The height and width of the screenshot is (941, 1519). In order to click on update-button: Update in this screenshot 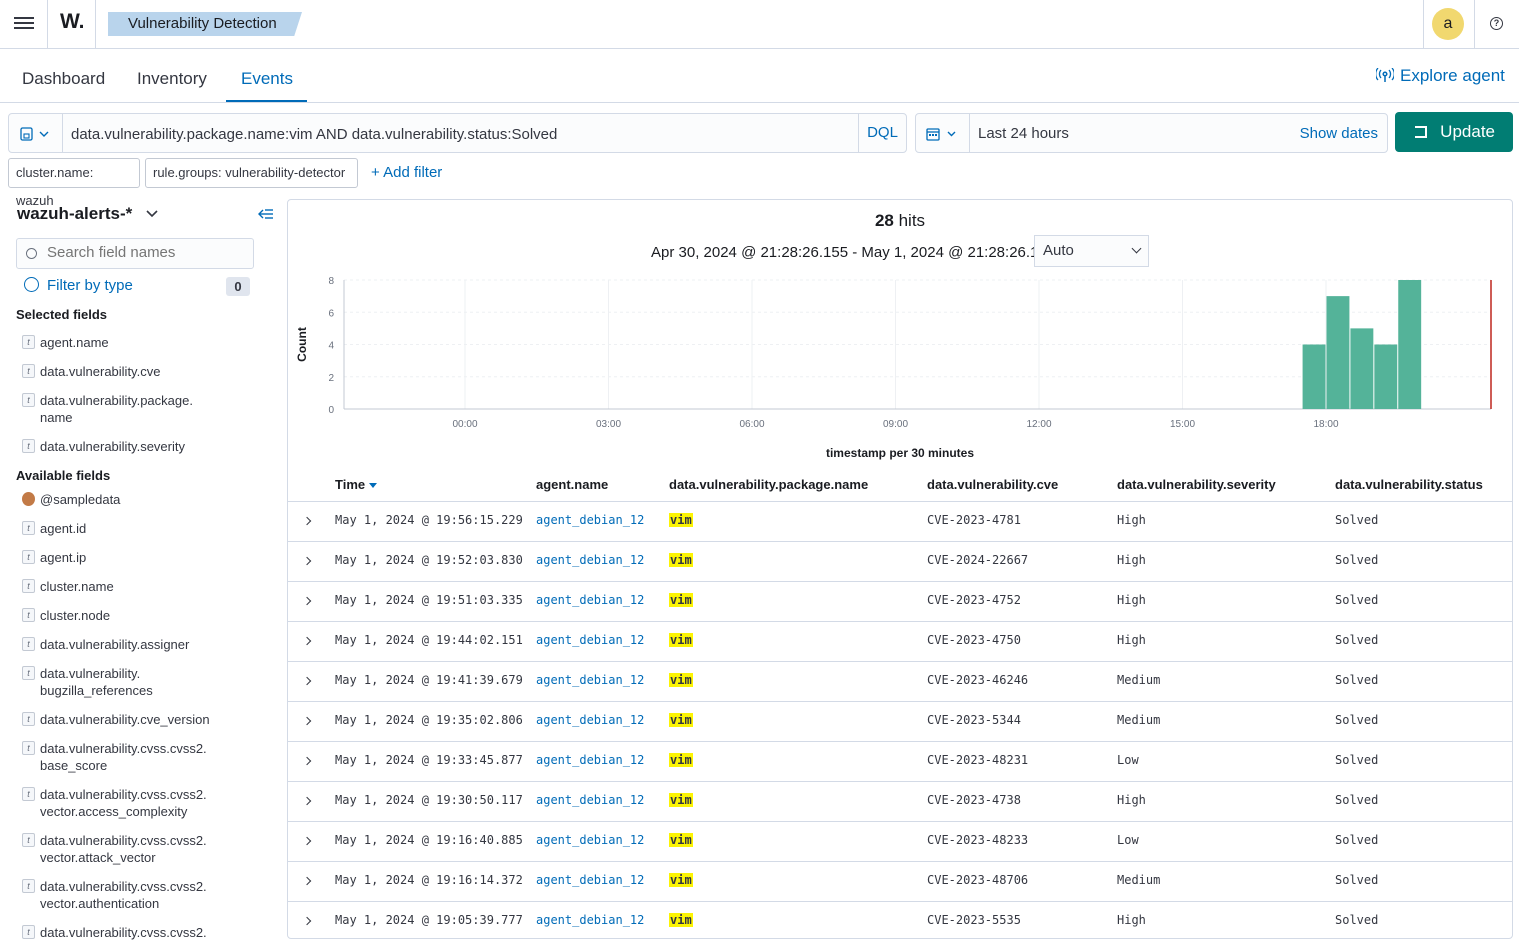, I will do `click(1454, 132)`.